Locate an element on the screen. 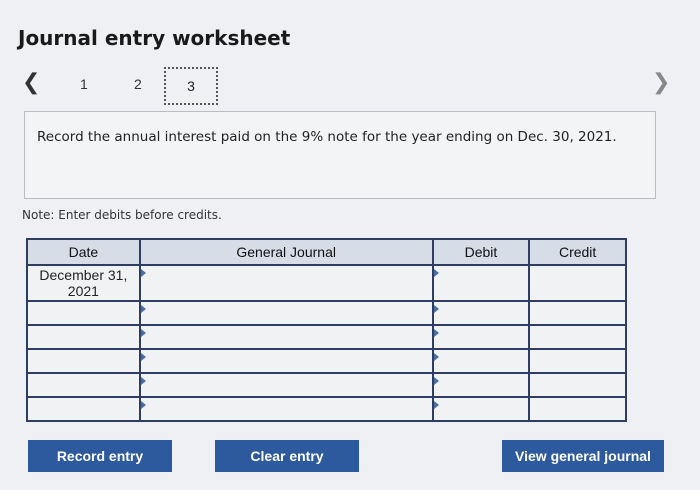  view-general-journal-button: View general journal is located at coordinates (583, 456).